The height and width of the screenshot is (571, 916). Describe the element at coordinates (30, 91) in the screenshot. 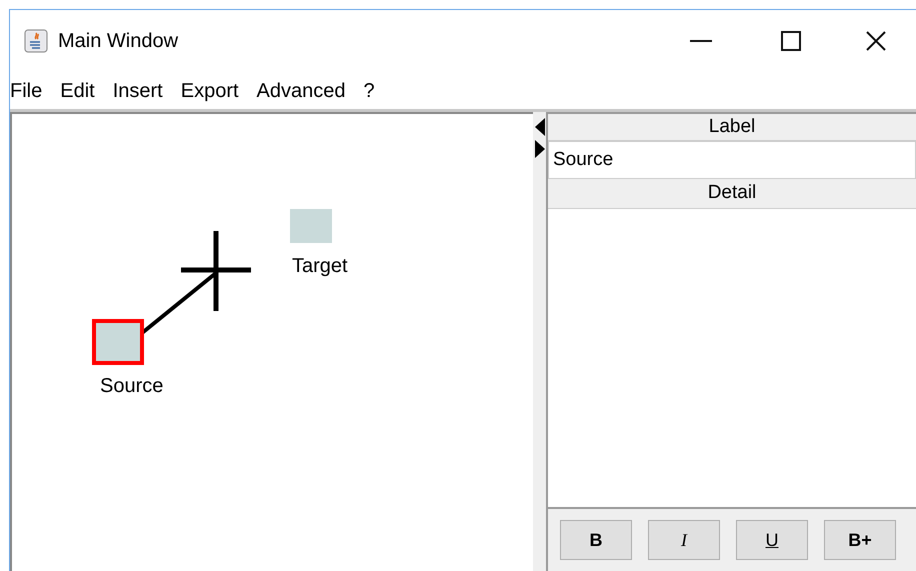

I see `menu-item: File` at that location.